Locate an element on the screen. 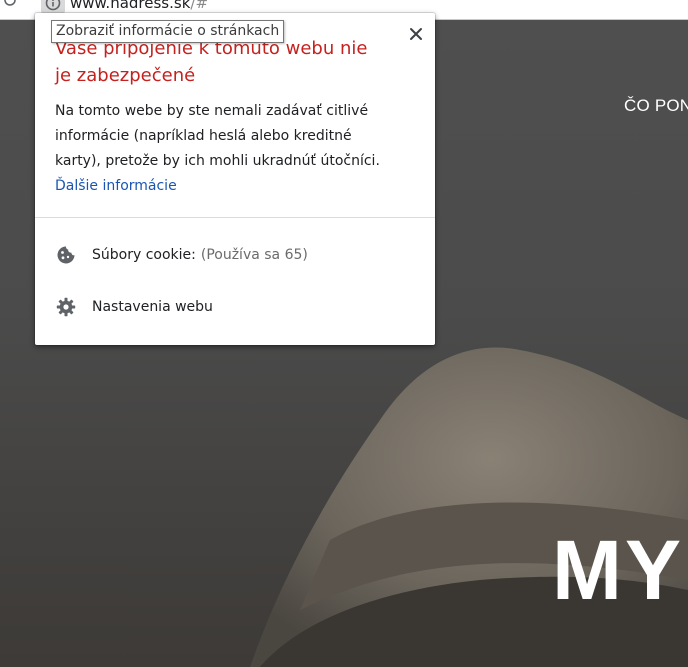  close-button is located at coordinates (416, 34).